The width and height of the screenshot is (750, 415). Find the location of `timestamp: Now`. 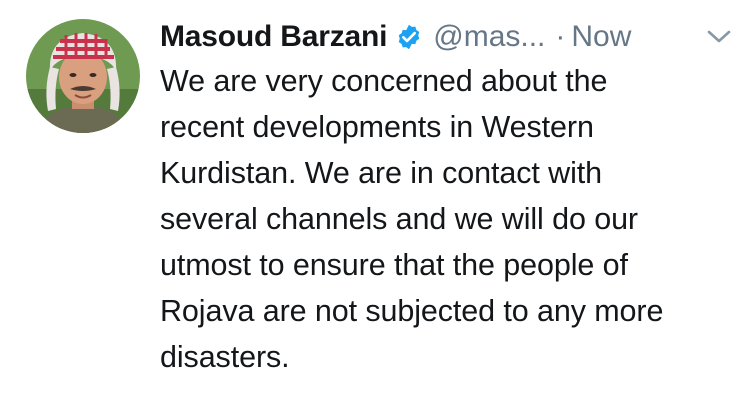

timestamp: Now is located at coordinates (601, 37).